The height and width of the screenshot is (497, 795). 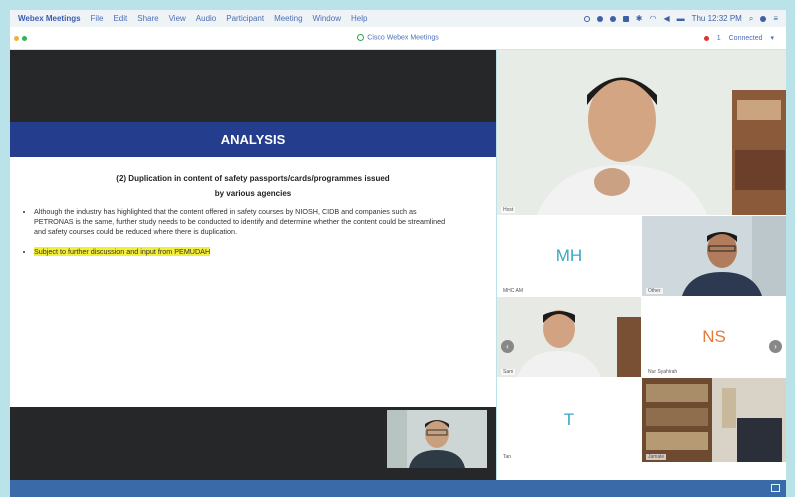 I want to click on menu-meeting: Meeting, so click(x=288, y=18).